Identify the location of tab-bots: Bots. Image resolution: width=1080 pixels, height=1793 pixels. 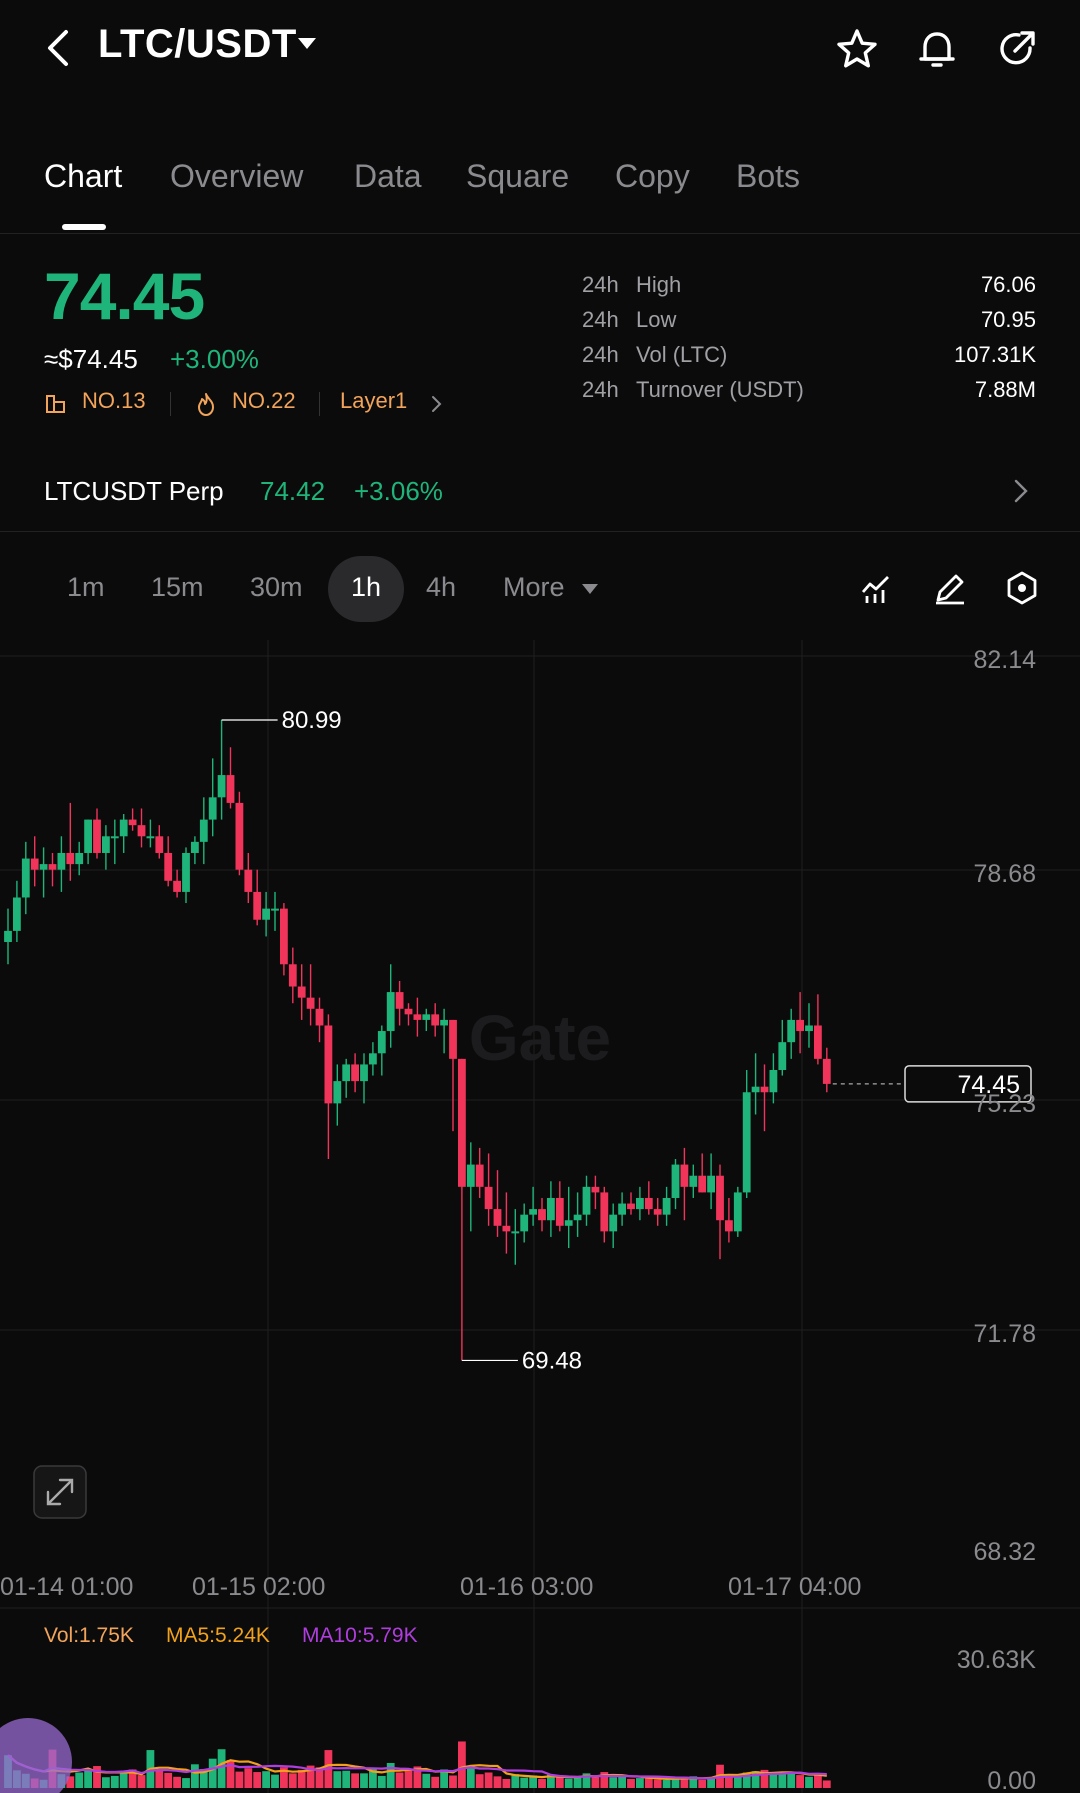
(768, 176).